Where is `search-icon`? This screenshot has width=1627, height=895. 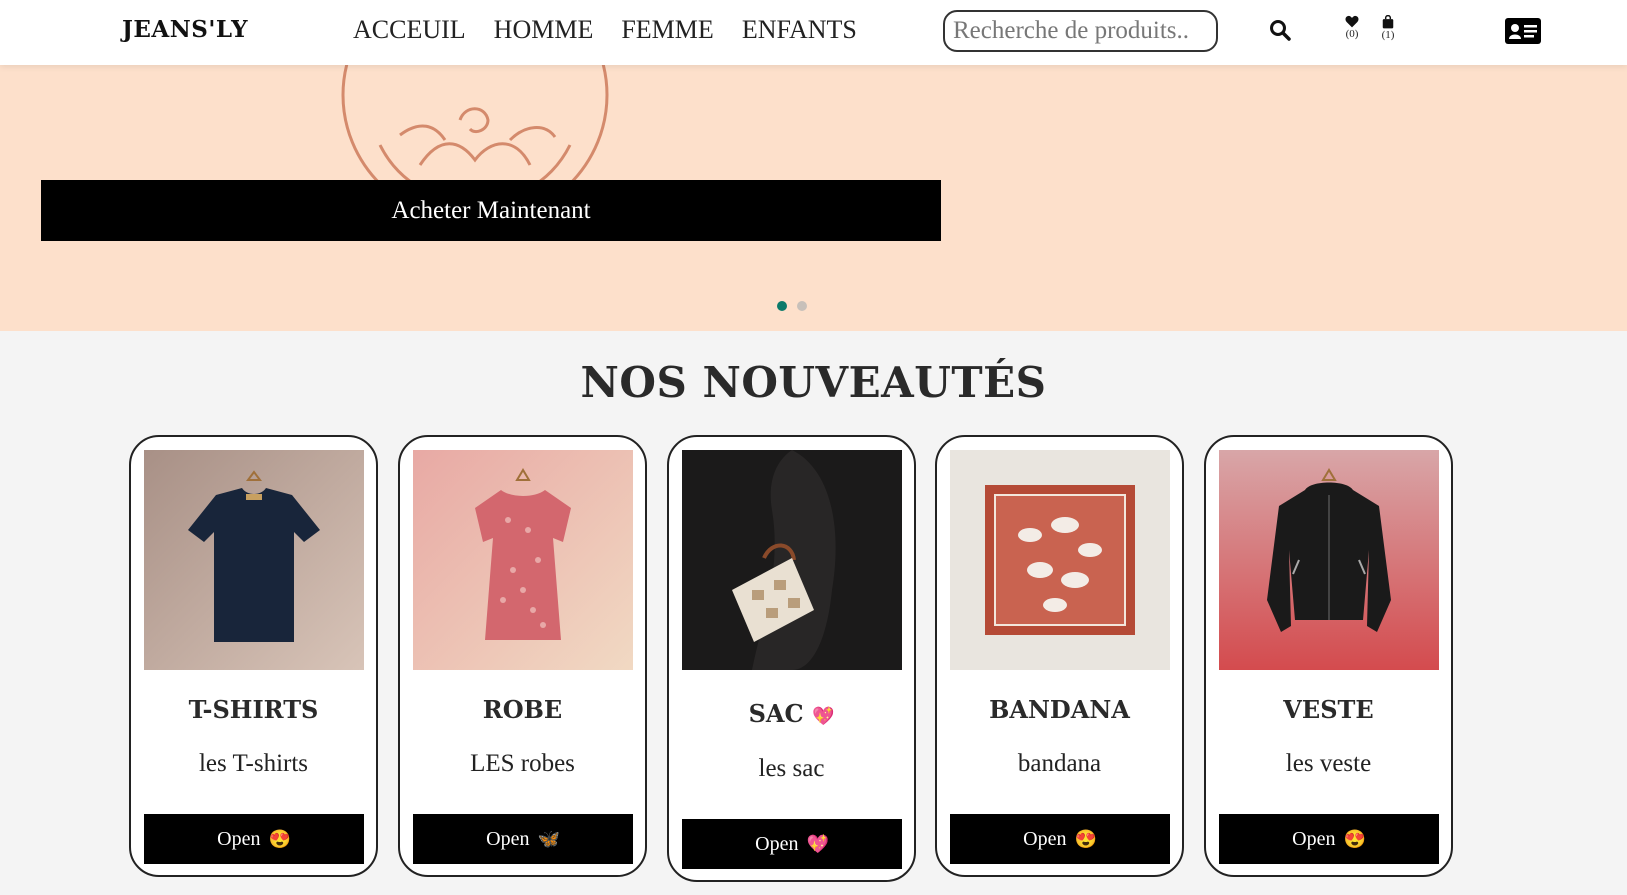
search-icon is located at coordinates (1281, 31).